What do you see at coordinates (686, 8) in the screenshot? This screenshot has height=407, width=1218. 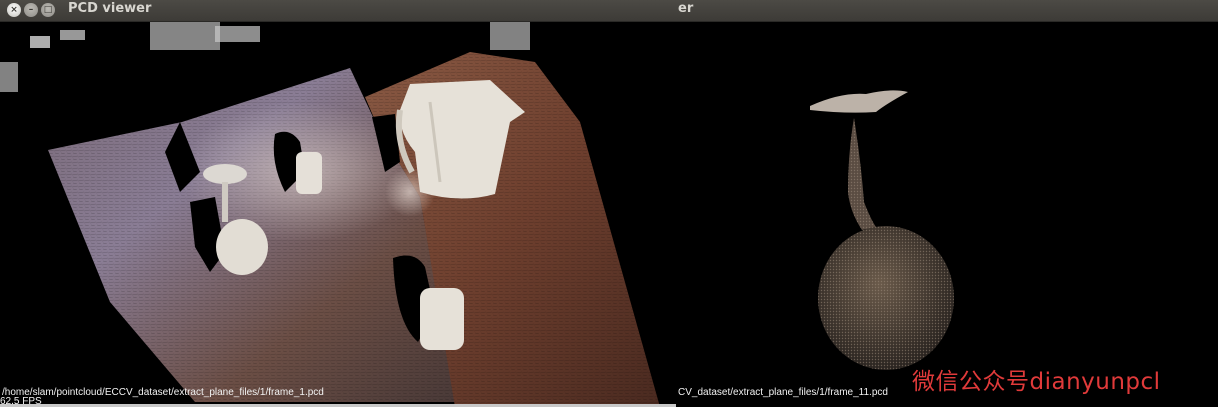 I see `window-title: er` at bounding box center [686, 8].